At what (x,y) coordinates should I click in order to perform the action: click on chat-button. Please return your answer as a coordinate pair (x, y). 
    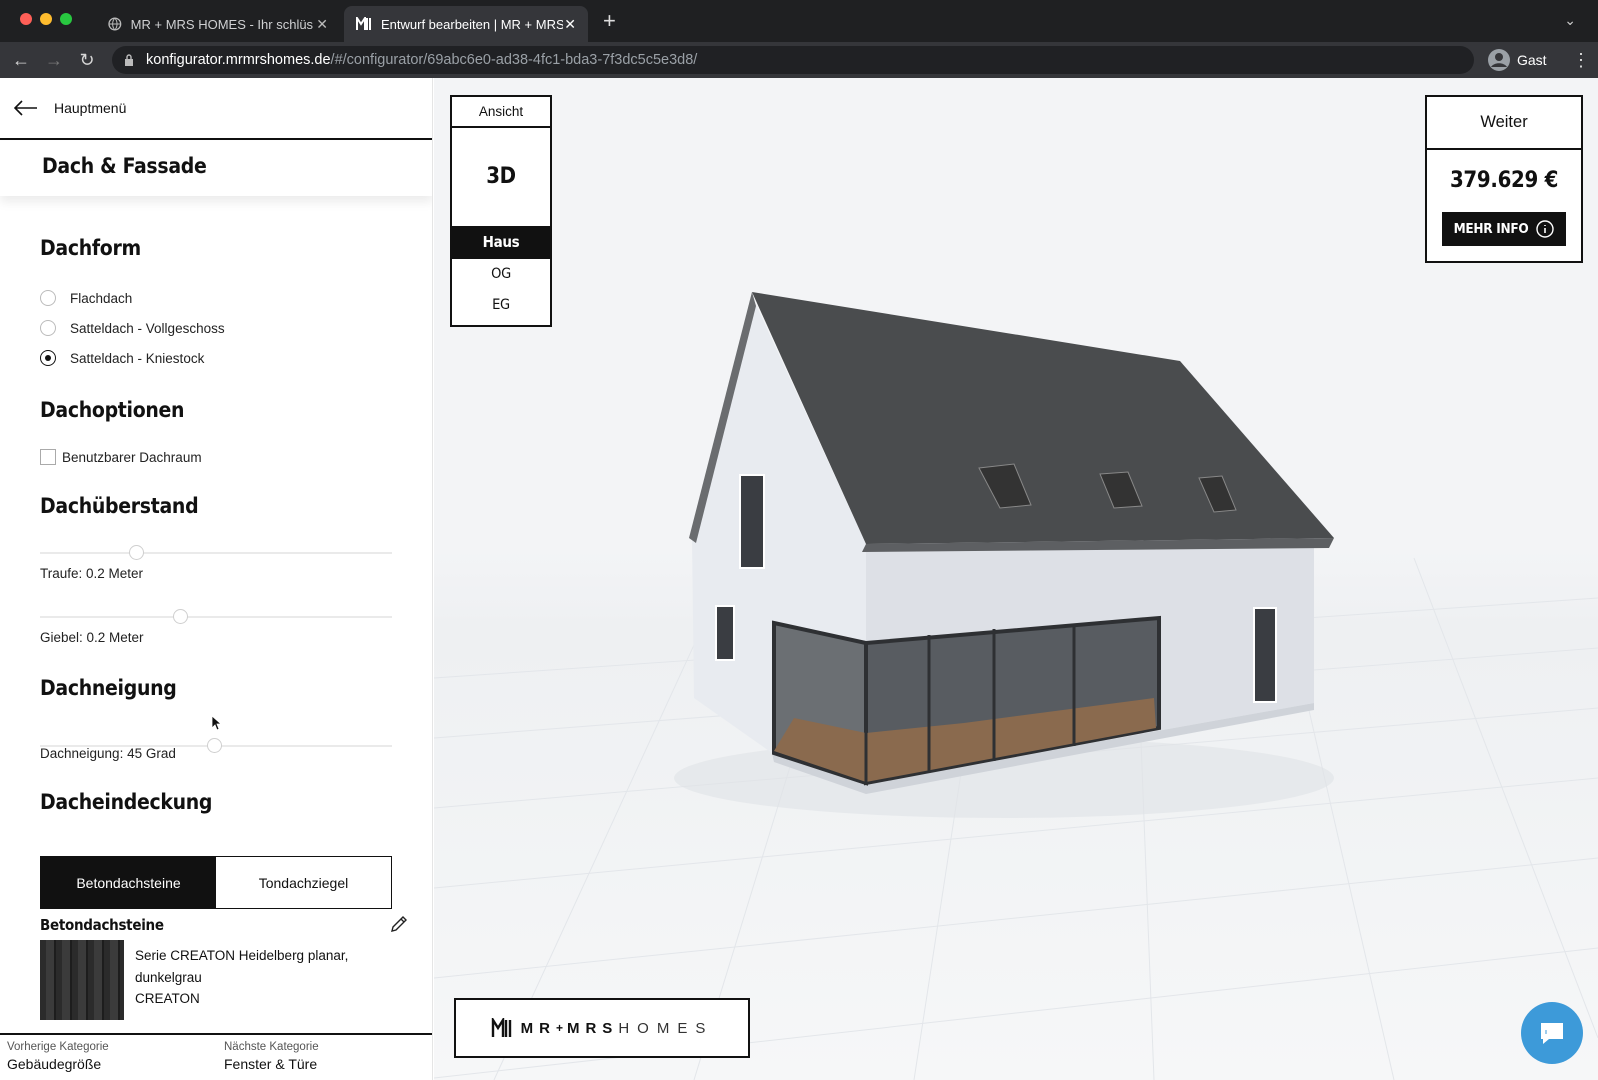
    Looking at the image, I should click on (1552, 1033).